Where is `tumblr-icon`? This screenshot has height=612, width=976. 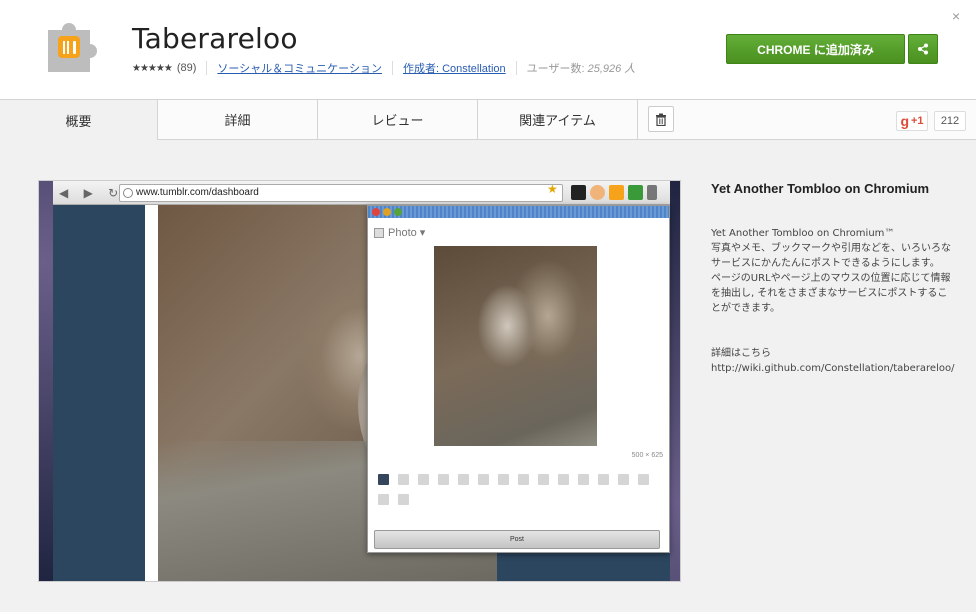
tumblr-icon is located at coordinates (383, 479).